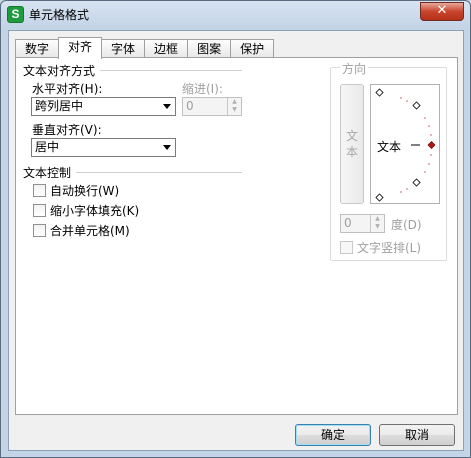  Describe the element at coordinates (389, 247) in the screenshot. I see `vertical-stack-label: 文字竖排(L)` at that location.